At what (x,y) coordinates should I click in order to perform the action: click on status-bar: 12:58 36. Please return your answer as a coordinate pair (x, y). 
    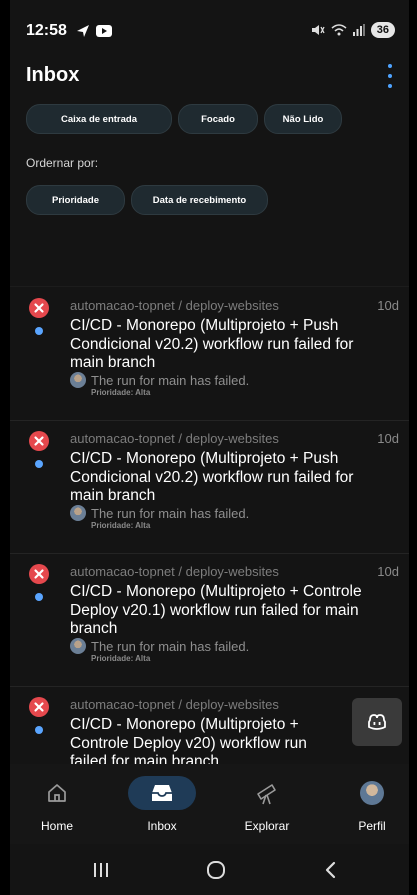
    Looking at the image, I should click on (209, 31).